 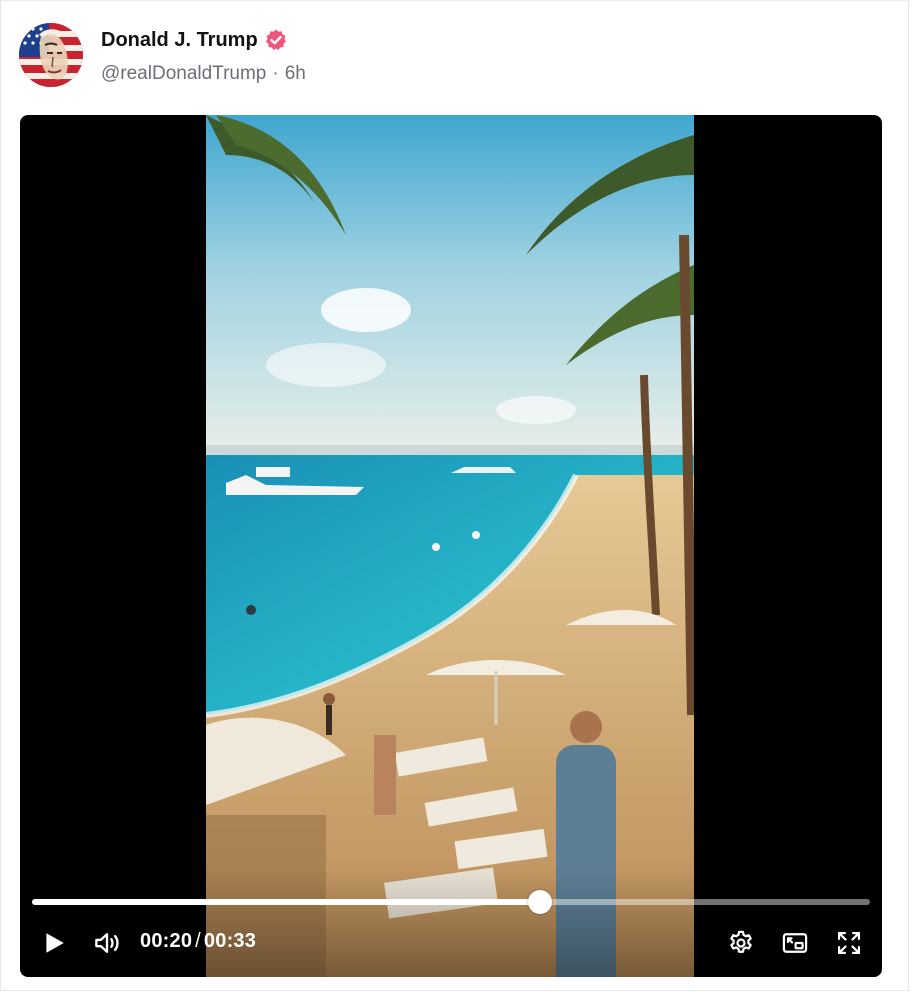 I want to click on fullscreen-button, so click(x=849, y=943).